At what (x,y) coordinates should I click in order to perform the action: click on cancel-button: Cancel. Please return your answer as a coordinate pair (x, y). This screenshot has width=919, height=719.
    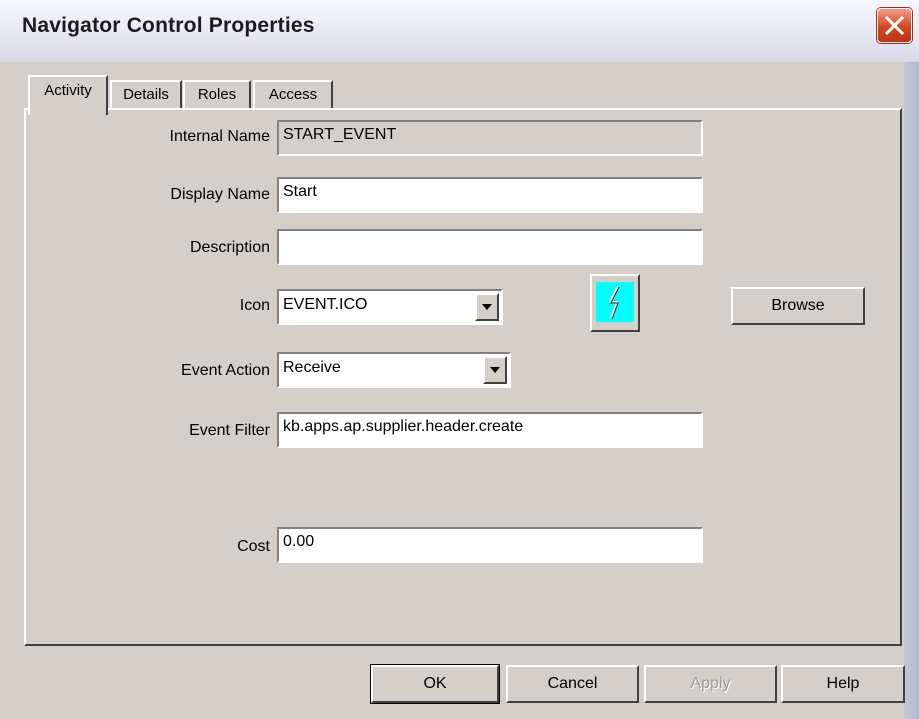
    Looking at the image, I should click on (572, 684).